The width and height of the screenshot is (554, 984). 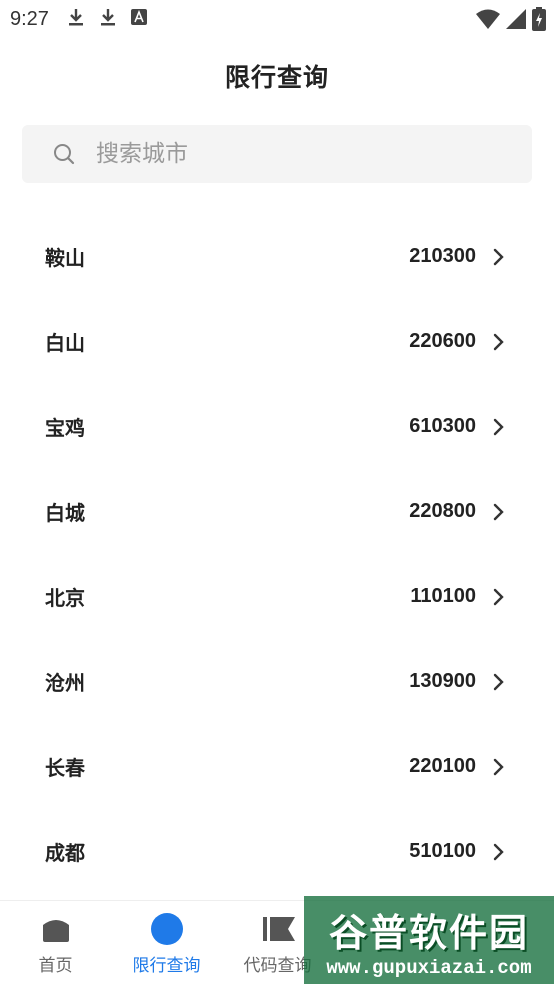 I want to click on city-name: 北京, so click(x=65, y=598).